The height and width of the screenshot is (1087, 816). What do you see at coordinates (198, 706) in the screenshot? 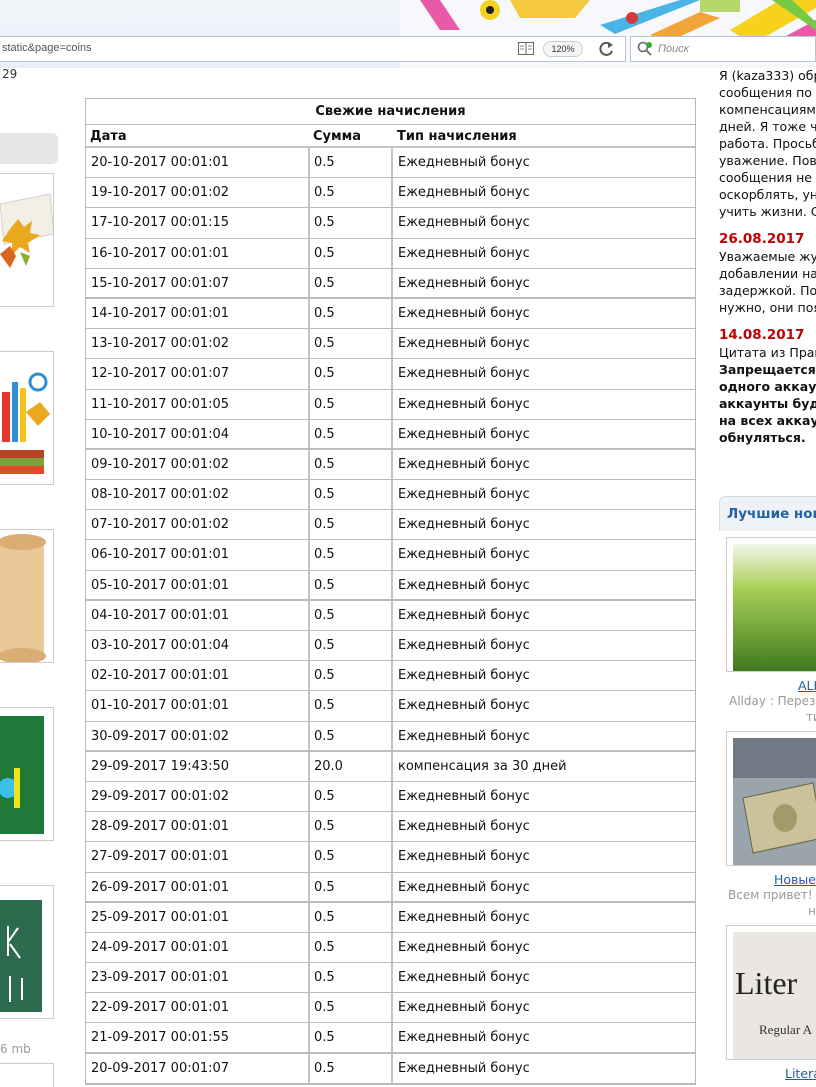
I see `cell-date: 01-10-2017 00:01:01` at bounding box center [198, 706].